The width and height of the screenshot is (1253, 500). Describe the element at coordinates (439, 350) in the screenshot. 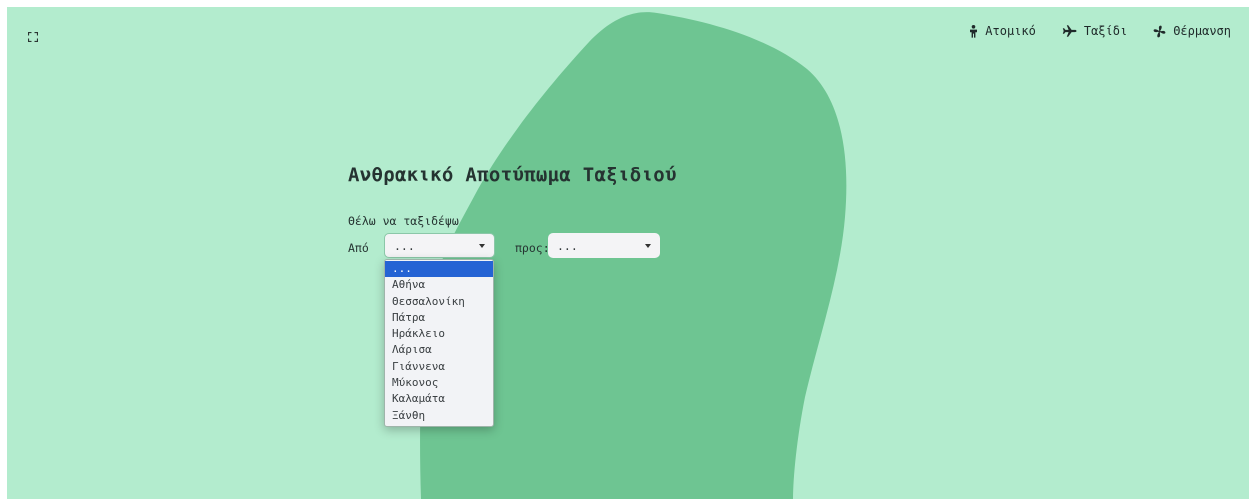

I see `dropdown-option: Λάρισα` at that location.